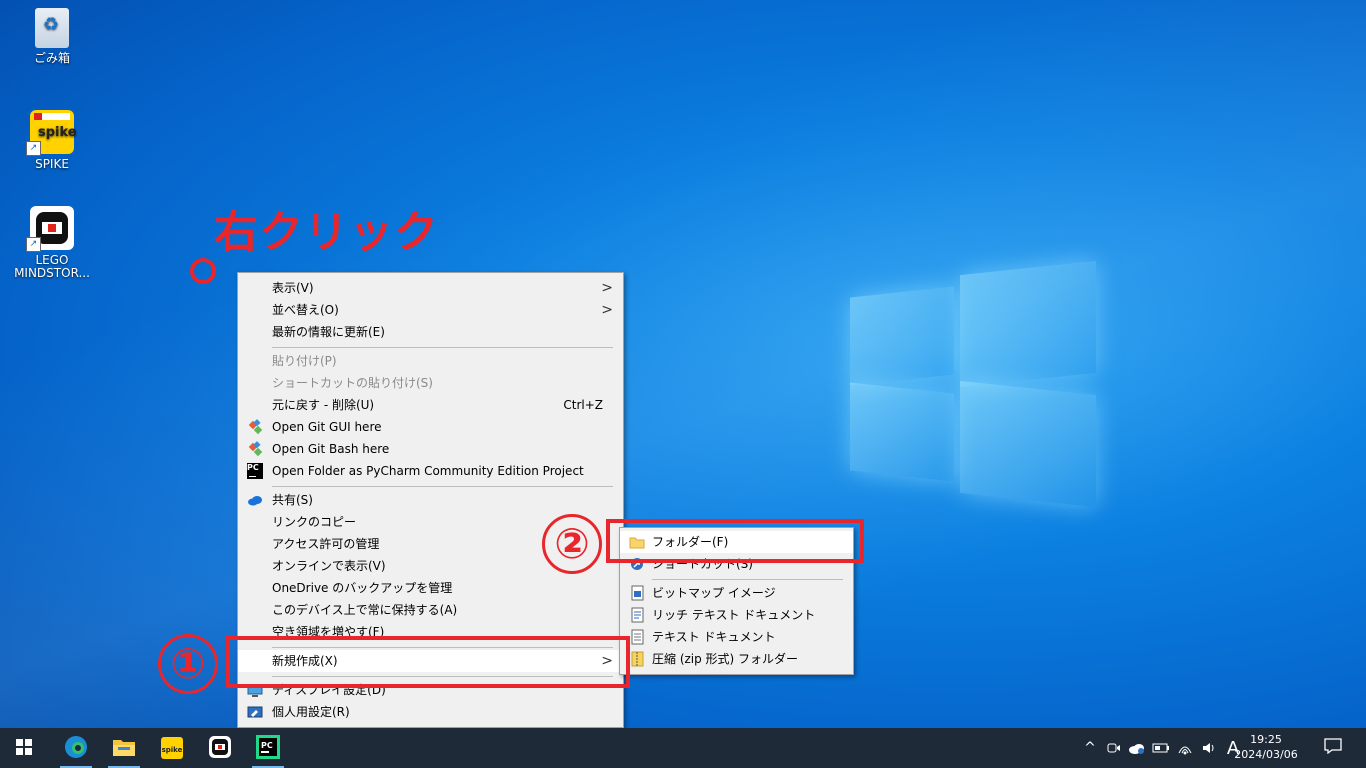  What do you see at coordinates (430, 332) in the screenshot?
I see `menu-item-refresh: 最新の情報に更新(E)` at bounding box center [430, 332].